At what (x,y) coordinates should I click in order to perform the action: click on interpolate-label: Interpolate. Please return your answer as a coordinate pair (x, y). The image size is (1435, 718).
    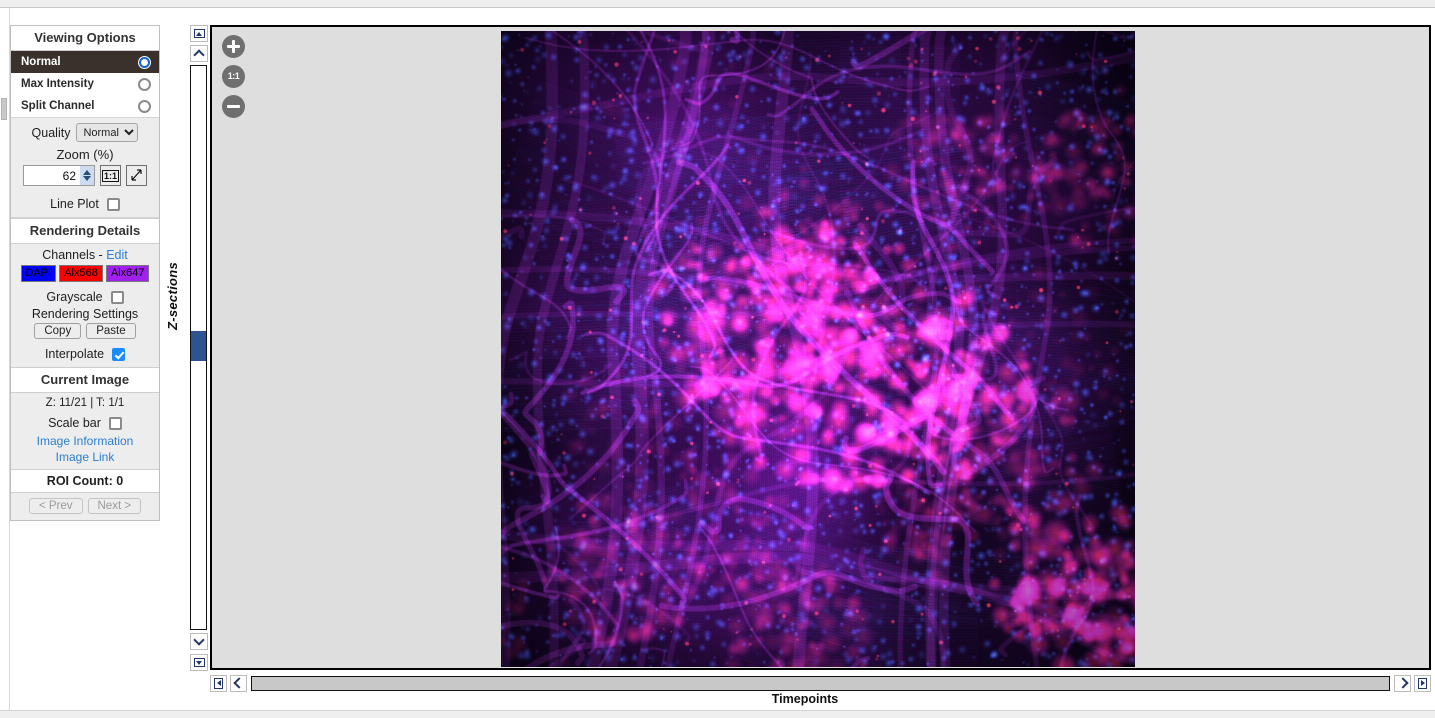
    Looking at the image, I should click on (74, 354).